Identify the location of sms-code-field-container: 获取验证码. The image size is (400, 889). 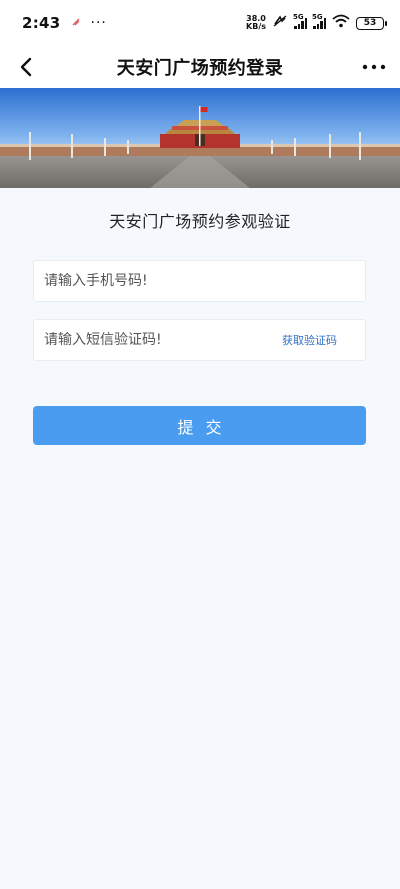
(199, 340).